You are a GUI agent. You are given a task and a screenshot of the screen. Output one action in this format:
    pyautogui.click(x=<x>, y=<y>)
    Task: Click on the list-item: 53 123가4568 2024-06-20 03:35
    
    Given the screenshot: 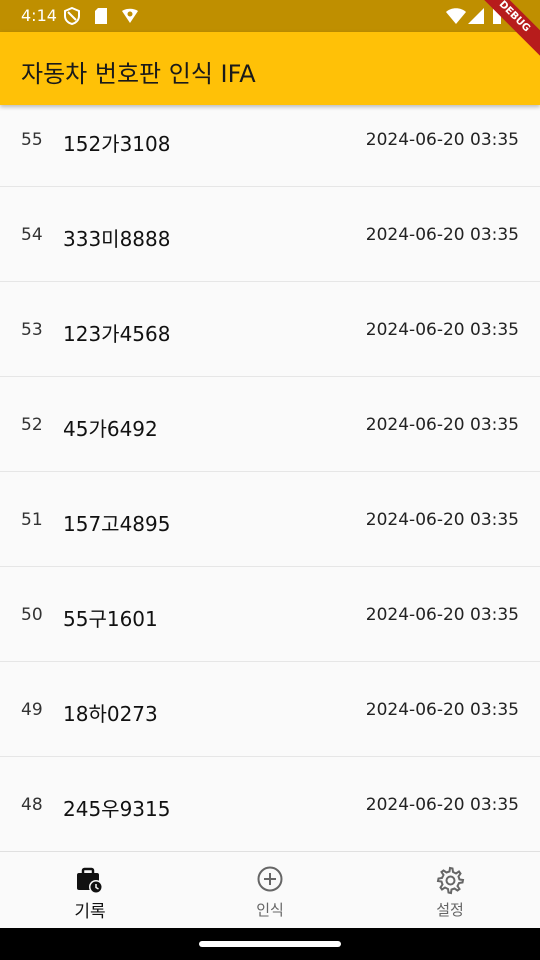 What is the action you would take?
    pyautogui.click(x=270, y=329)
    